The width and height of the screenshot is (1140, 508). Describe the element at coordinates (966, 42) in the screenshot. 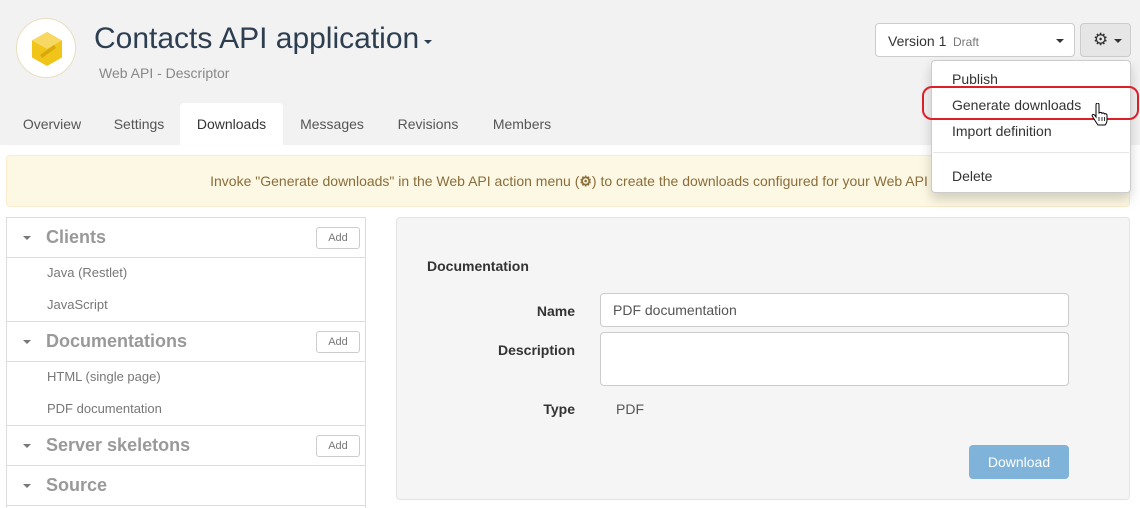

I see `version-status: Draft` at that location.